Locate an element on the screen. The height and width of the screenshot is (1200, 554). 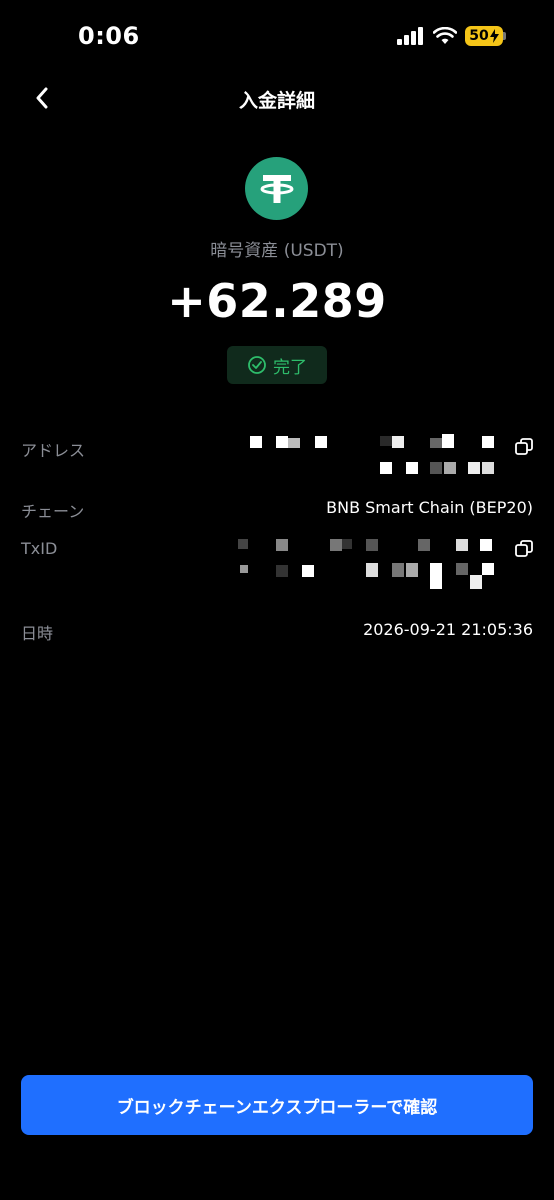
signal-icon is located at coordinates (410, 36).